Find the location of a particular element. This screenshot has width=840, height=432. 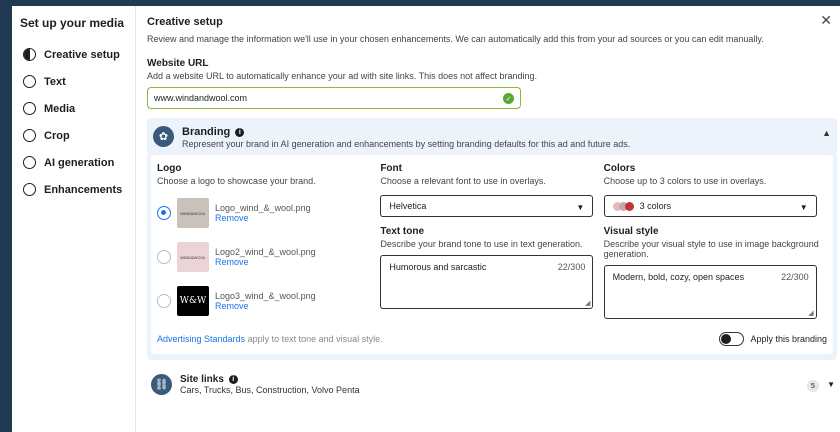

text-tone-value: Humorous and sarcastic is located at coordinates (438, 267).